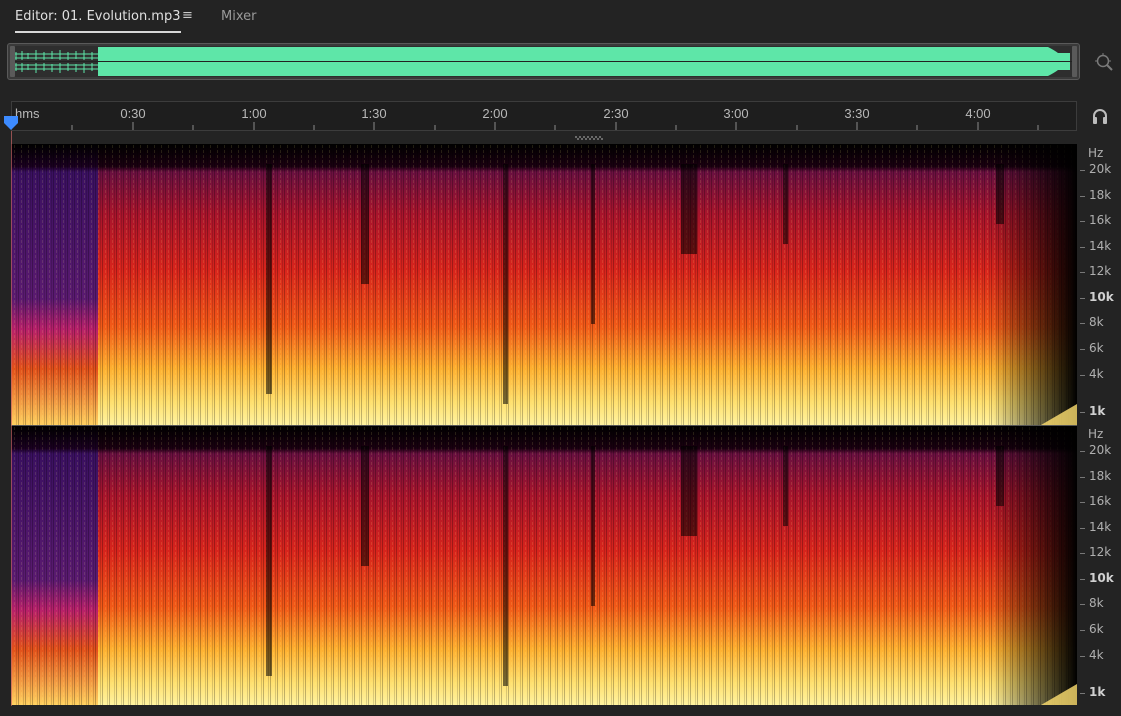 The width and height of the screenshot is (1121, 716). Describe the element at coordinates (238, 16) in the screenshot. I see `tab-mixer: Mixer` at that location.